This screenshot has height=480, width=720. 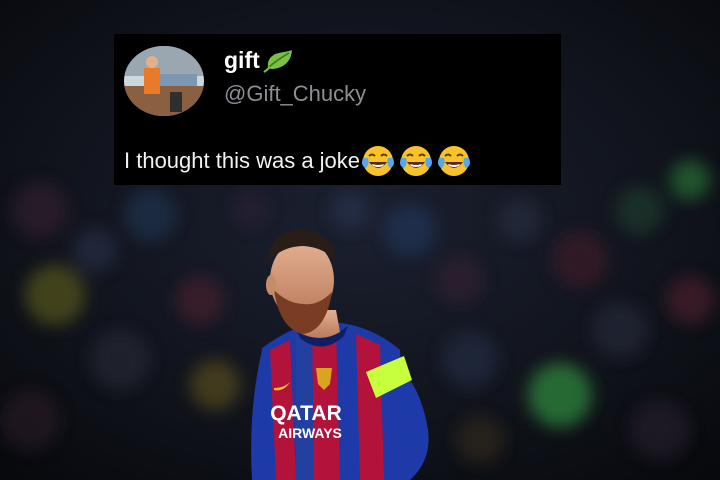 I want to click on tweet-body: I thought this was a joke, so click(x=297, y=161).